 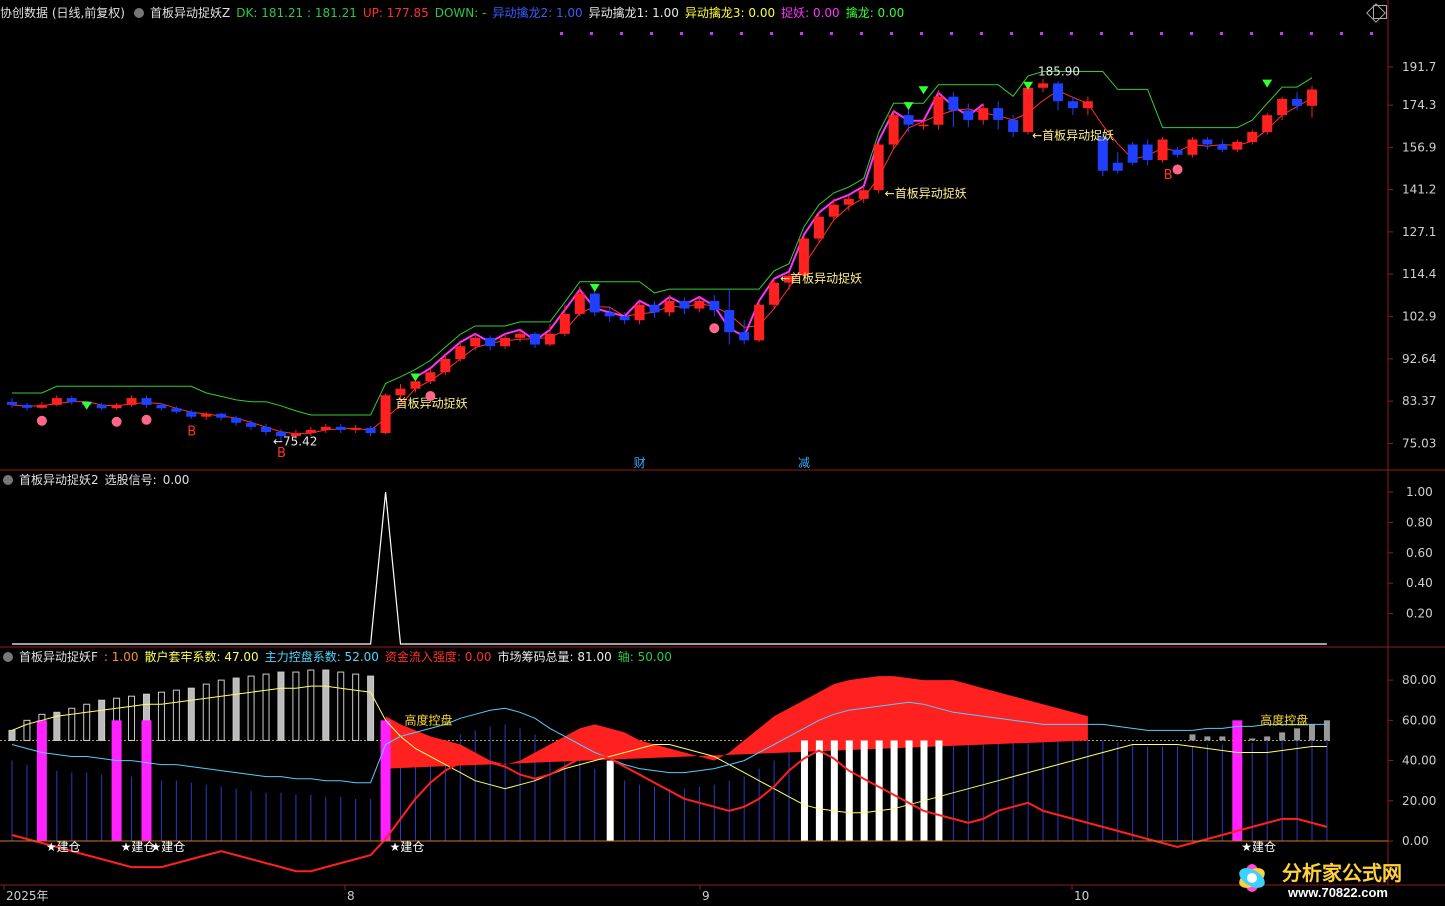 What do you see at coordinates (1284, 719) in the screenshot?
I see `height-control-label: 高度控盘` at bounding box center [1284, 719].